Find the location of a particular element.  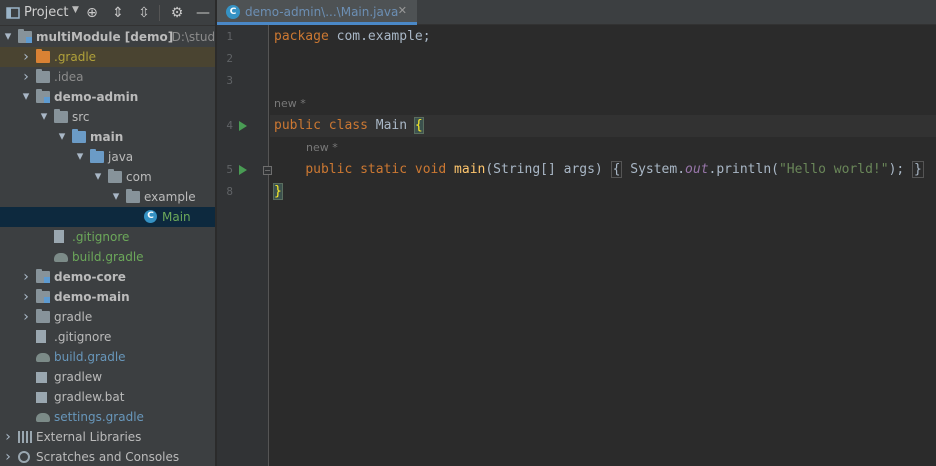

code-token: System. is located at coordinates (654, 169).